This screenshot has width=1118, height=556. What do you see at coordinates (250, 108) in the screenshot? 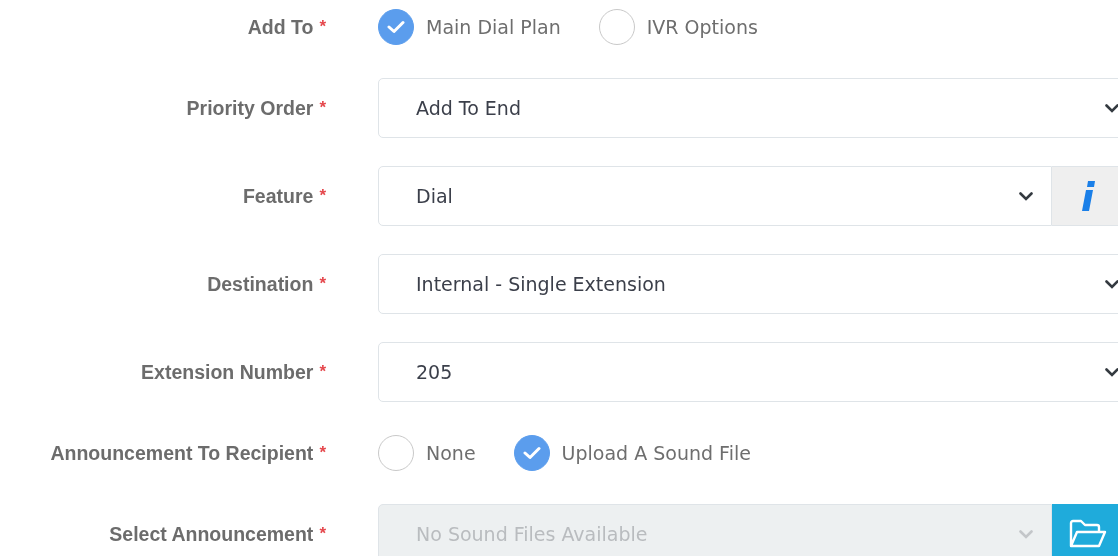
I see `field-label: Priority Order` at bounding box center [250, 108].